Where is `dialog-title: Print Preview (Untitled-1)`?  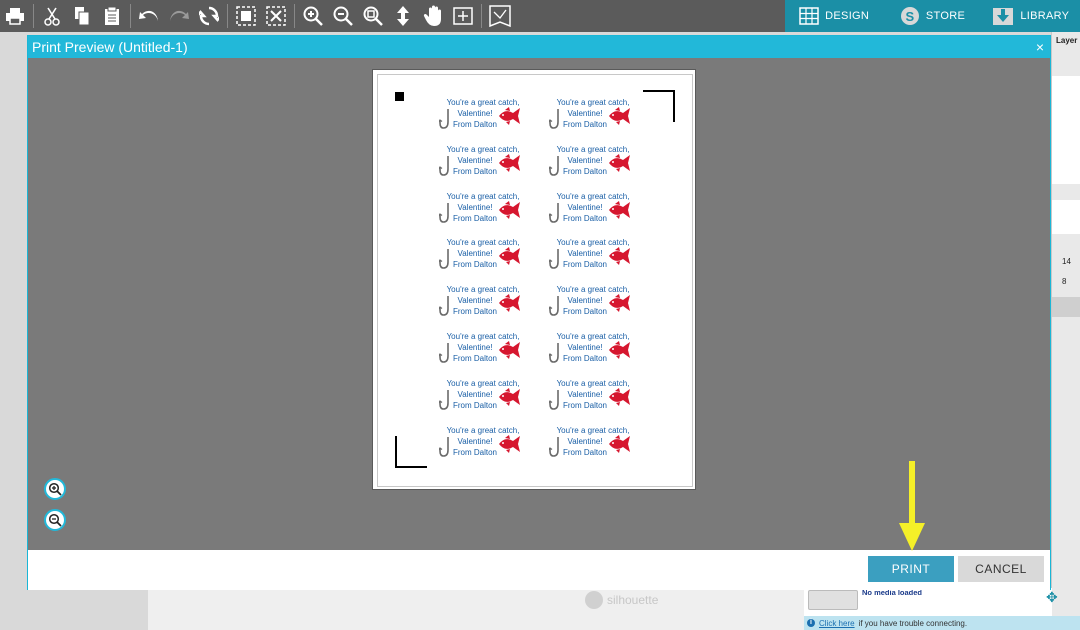 dialog-title: Print Preview (Untitled-1) is located at coordinates (110, 47).